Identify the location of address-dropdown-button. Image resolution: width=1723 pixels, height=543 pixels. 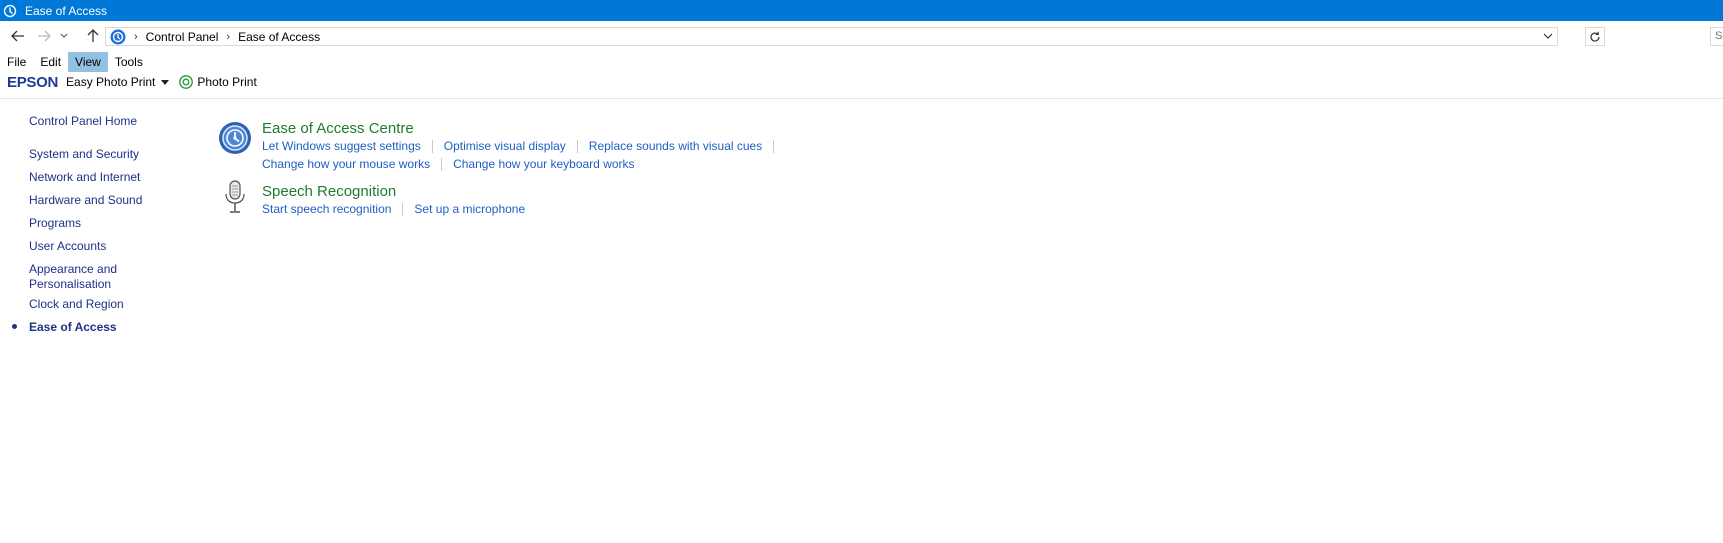
(1548, 37).